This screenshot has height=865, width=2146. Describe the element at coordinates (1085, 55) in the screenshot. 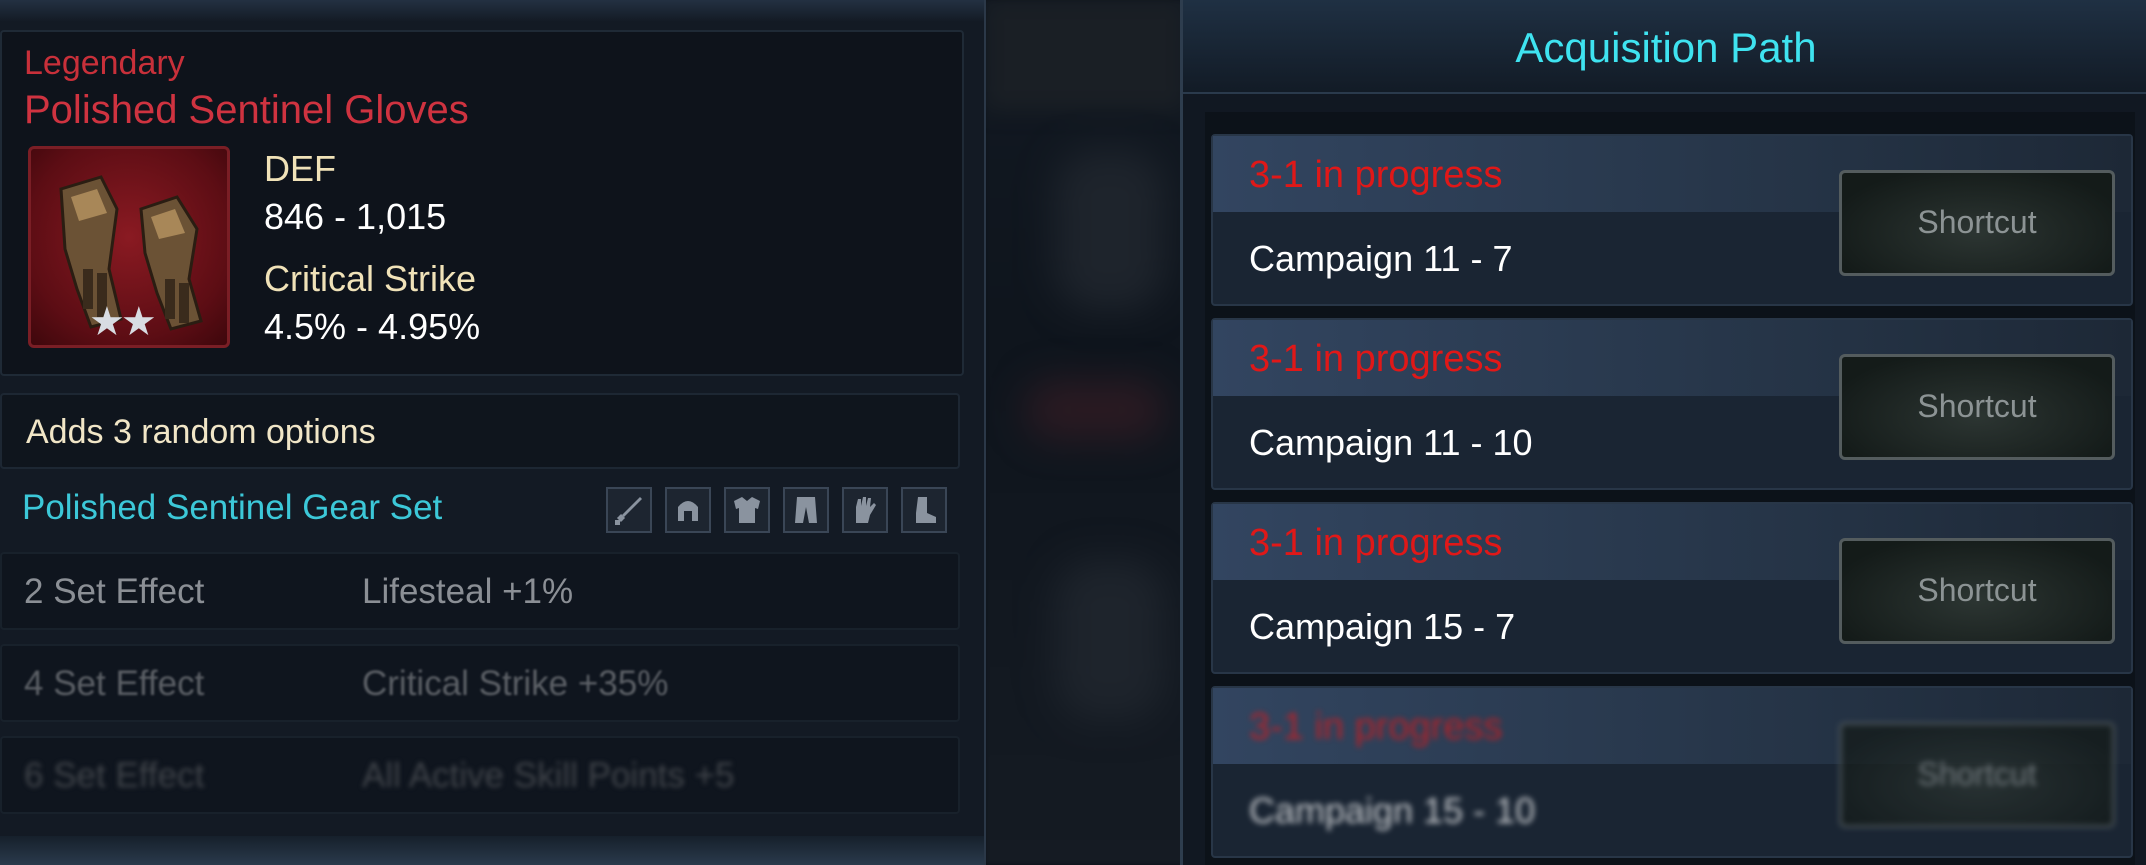

I see `background-topbar` at that location.